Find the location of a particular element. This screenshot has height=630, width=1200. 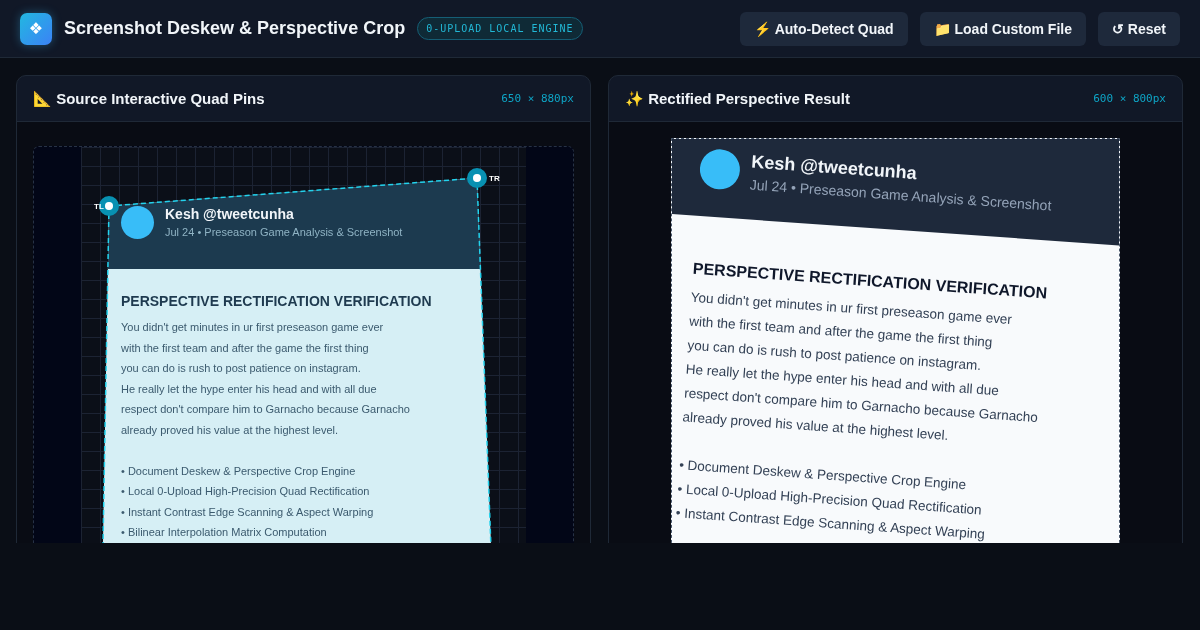

body-line: He really let the hype enter his head and with all due is located at coordinates (249, 389).